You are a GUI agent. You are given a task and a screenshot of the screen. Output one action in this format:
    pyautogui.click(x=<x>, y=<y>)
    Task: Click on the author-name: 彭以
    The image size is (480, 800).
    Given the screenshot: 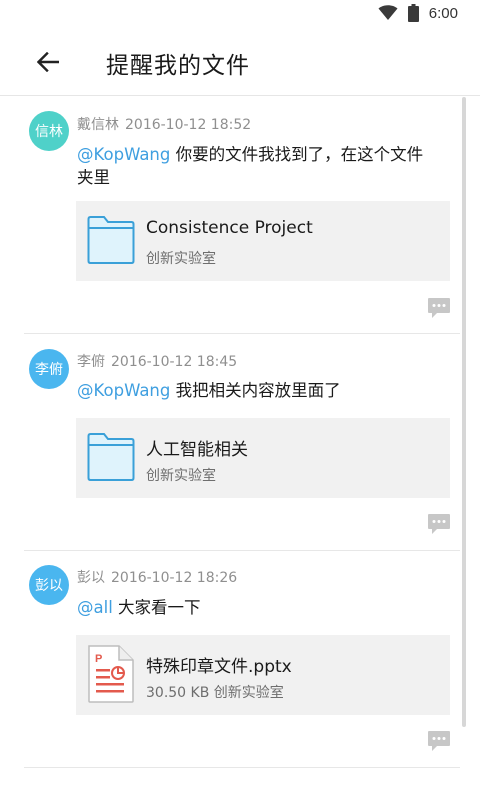 What is the action you would take?
    pyautogui.click(x=91, y=578)
    